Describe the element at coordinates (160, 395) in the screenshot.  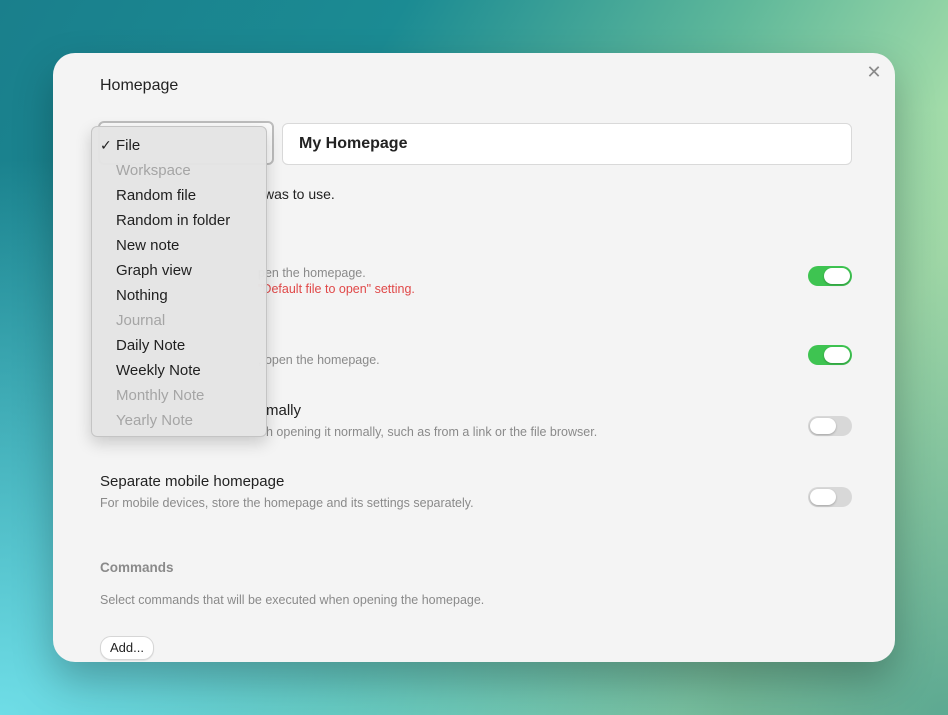
I see `dropdown-item-label: Monthly Note` at that location.